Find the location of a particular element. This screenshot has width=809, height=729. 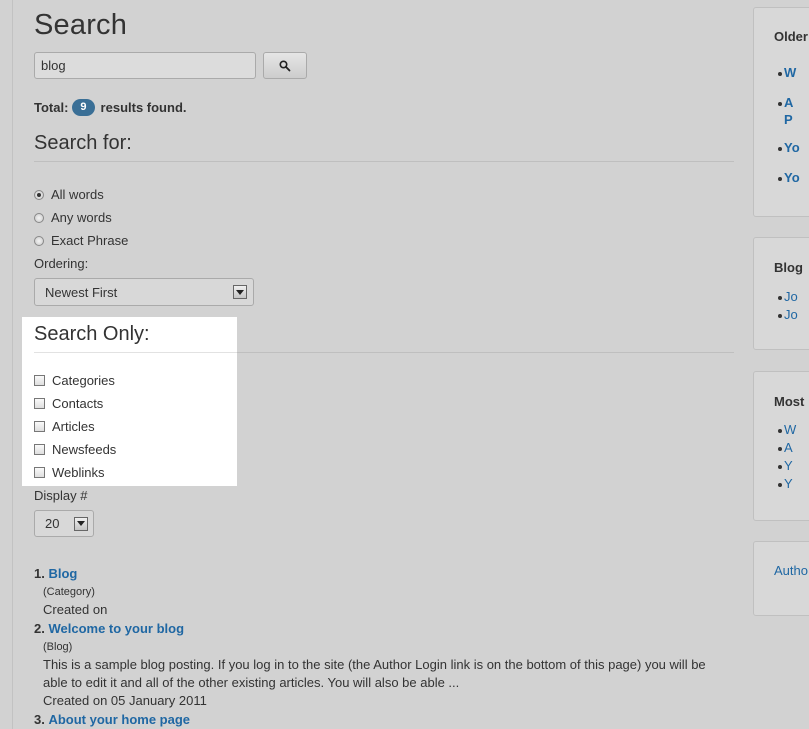

sidebar-older-link: A is located at coordinates (788, 102).